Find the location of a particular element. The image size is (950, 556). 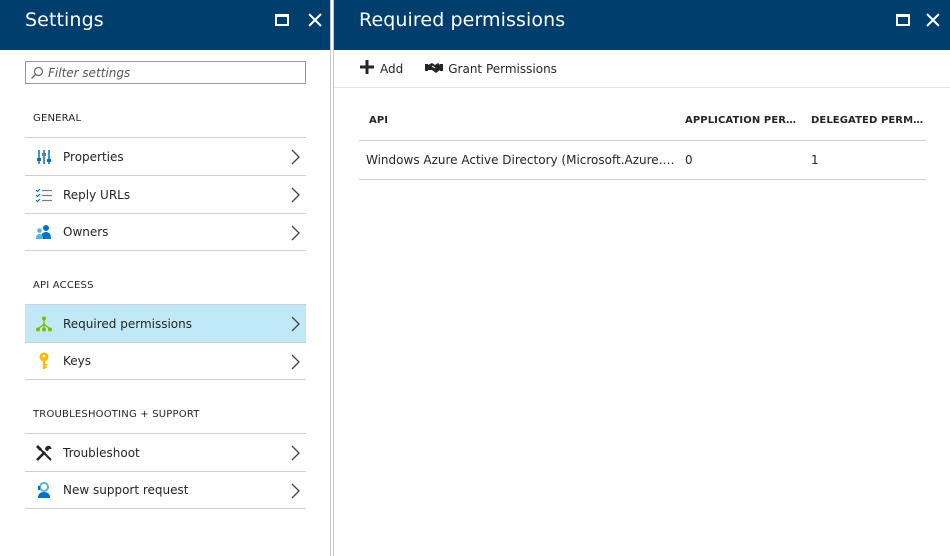

search-icon is located at coordinates (37, 73).